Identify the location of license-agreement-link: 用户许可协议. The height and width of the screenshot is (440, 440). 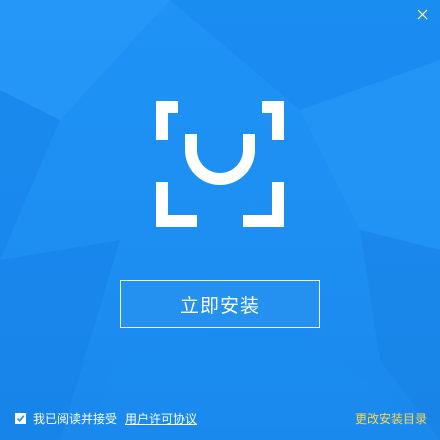
(161, 418).